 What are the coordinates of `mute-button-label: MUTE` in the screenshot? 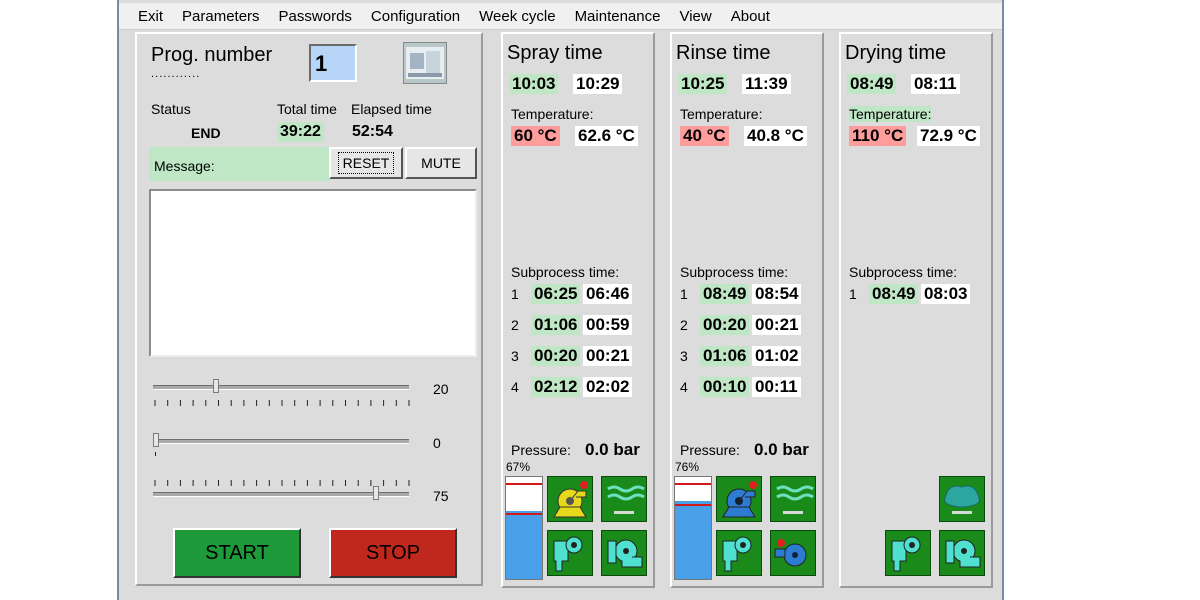 It's located at (441, 163).